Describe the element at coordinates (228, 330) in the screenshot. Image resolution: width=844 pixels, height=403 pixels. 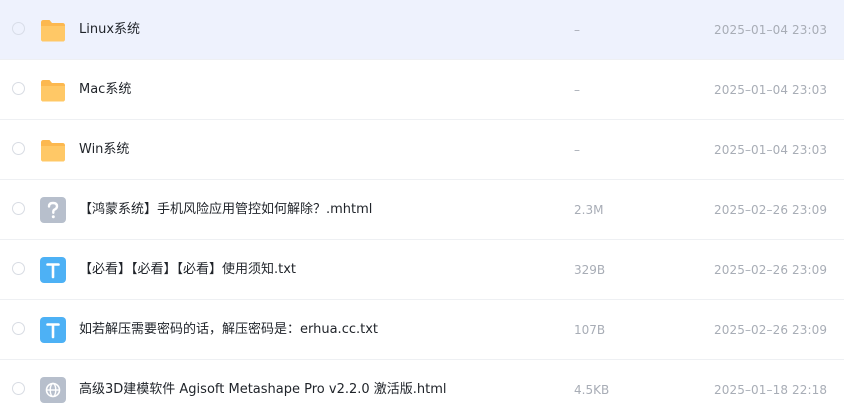
I see `file-name: 如若解压需要密码的话，解压密码是：erhua.cc.txt` at that location.